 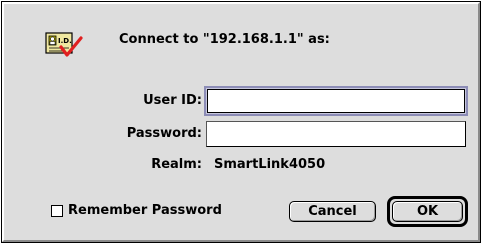 What do you see at coordinates (65, 41) in the screenshot?
I see `svg-text: I.D.` at bounding box center [65, 41].